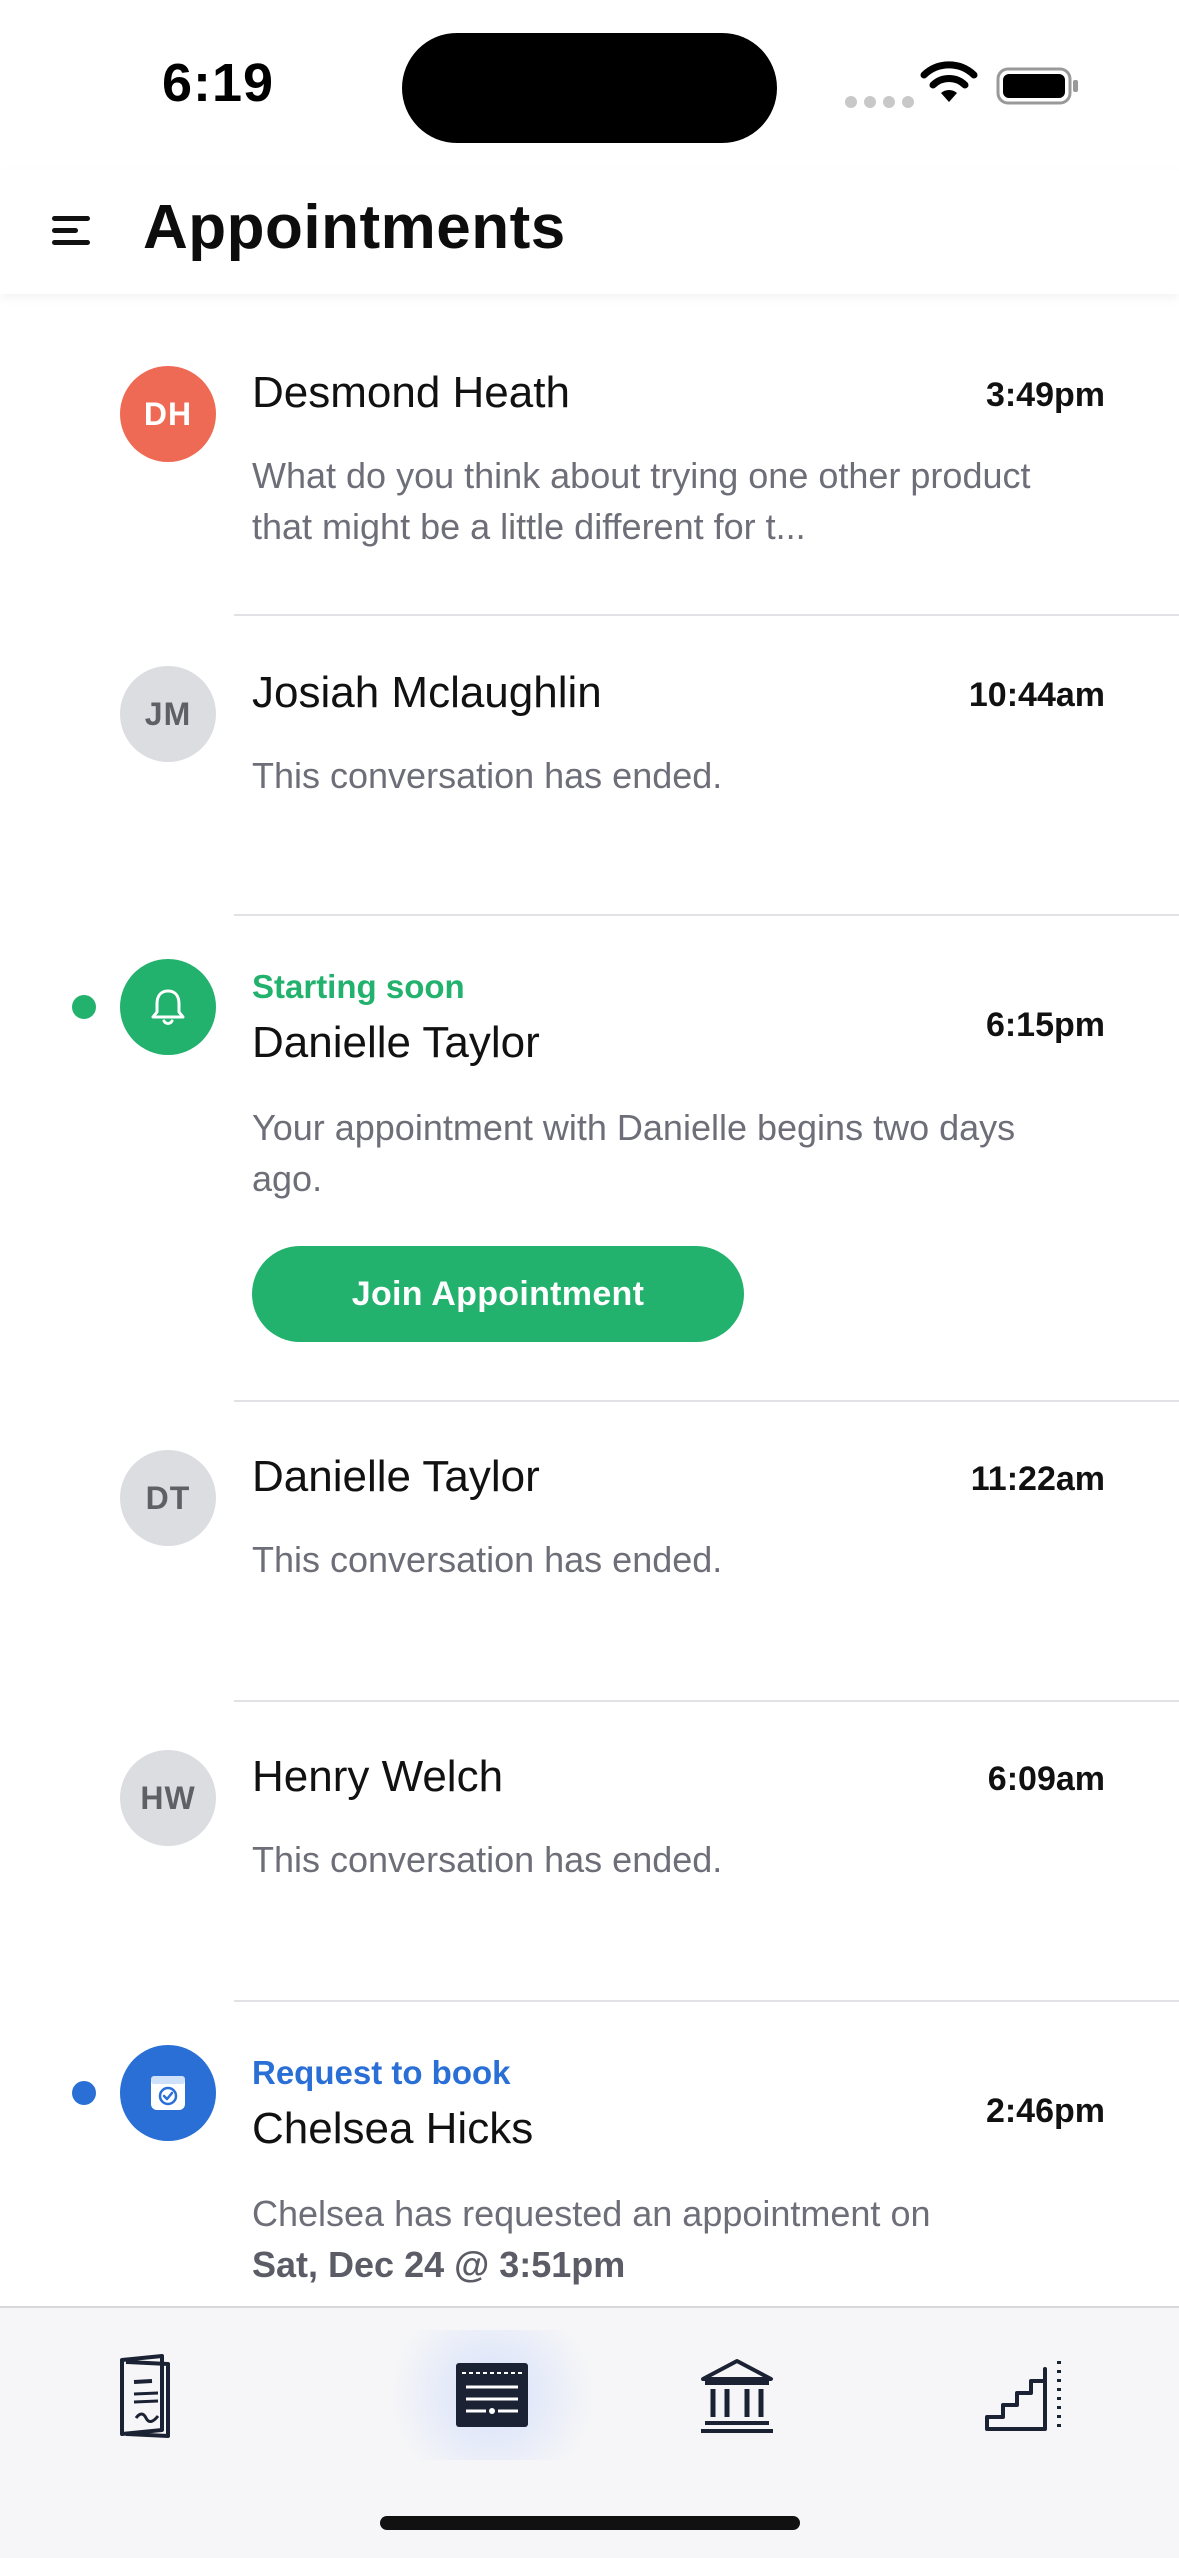  I want to click on contact-name: Chelsea Hicks, so click(393, 2128).